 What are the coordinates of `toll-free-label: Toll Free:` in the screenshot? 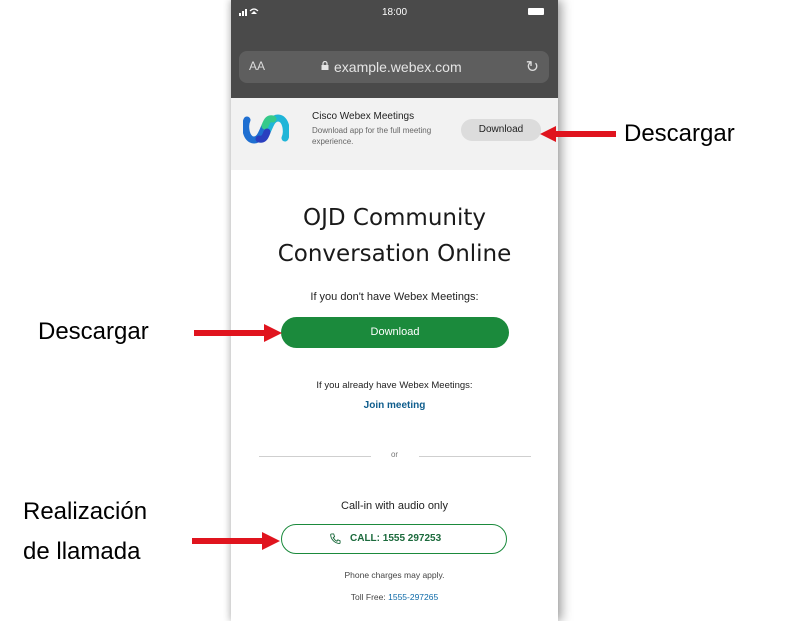 It's located at (369, 597).